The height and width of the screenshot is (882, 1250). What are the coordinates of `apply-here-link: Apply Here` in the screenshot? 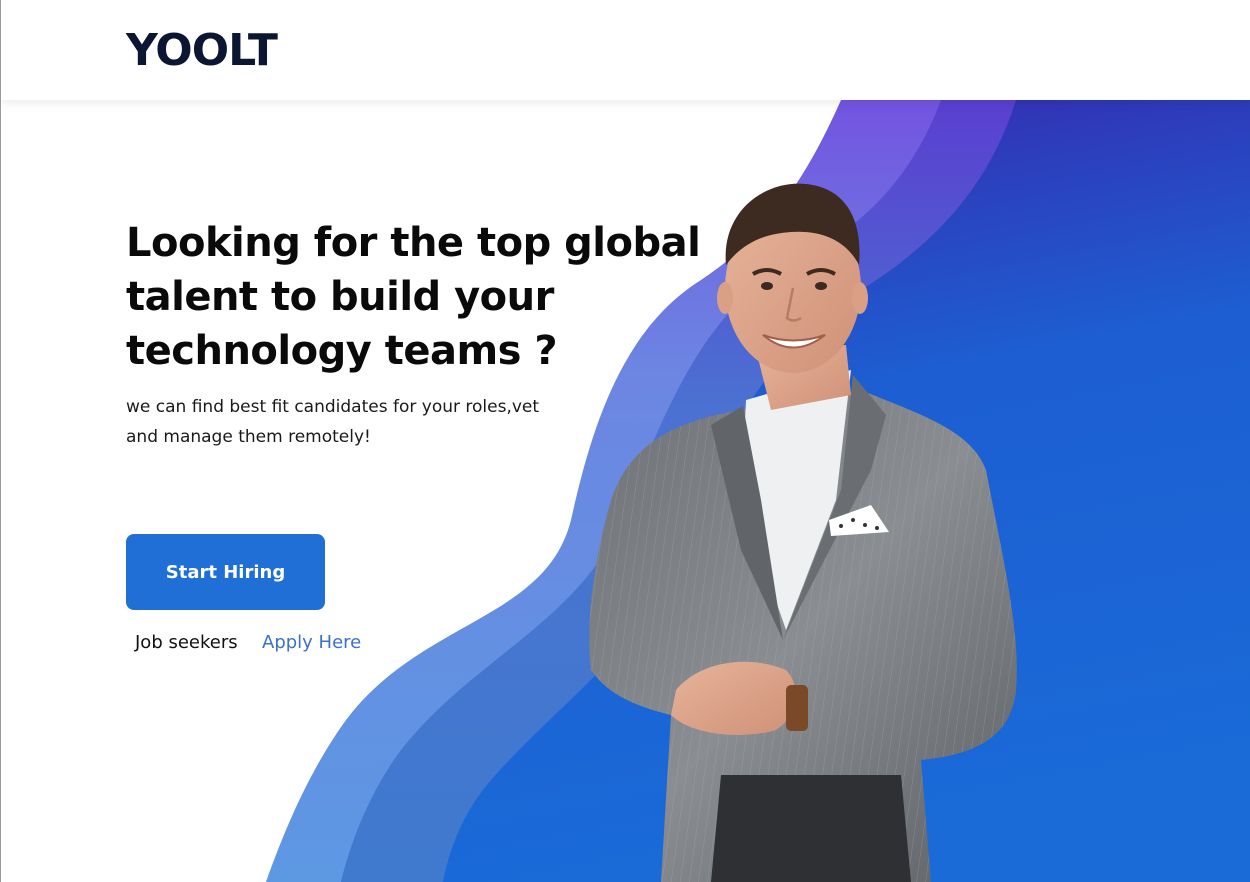 It's located at (311, 642).